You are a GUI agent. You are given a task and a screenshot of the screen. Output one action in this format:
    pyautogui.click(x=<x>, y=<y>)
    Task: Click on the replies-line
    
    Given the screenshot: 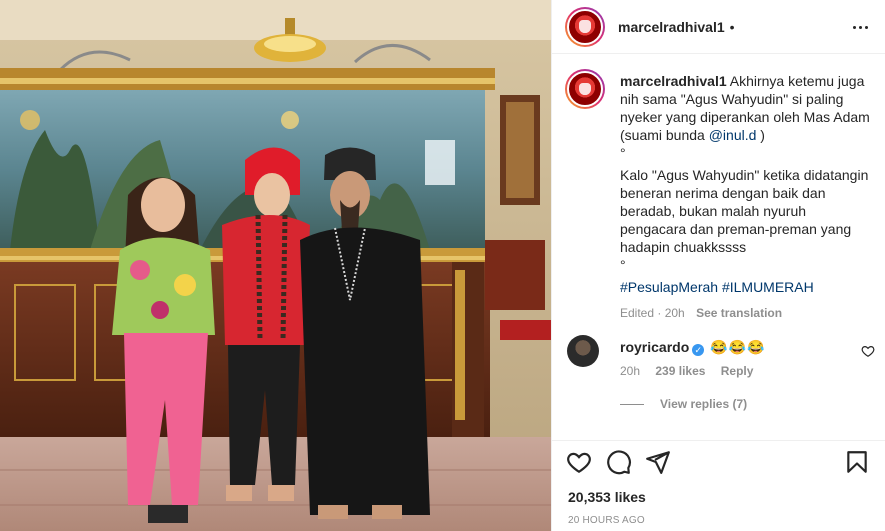 What is the action you would take?
    pyautogui.click(x=632, y=404)
    